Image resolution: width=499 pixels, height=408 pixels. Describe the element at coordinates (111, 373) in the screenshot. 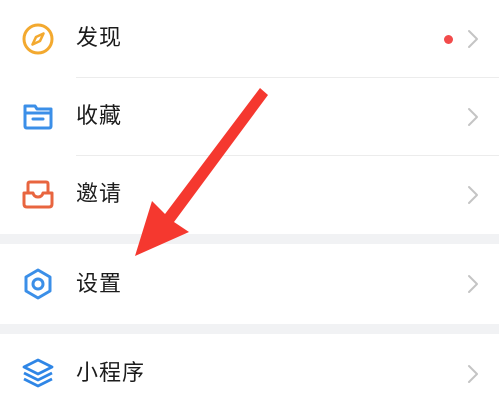

I see `menu-item-label: 小程序` at that location.